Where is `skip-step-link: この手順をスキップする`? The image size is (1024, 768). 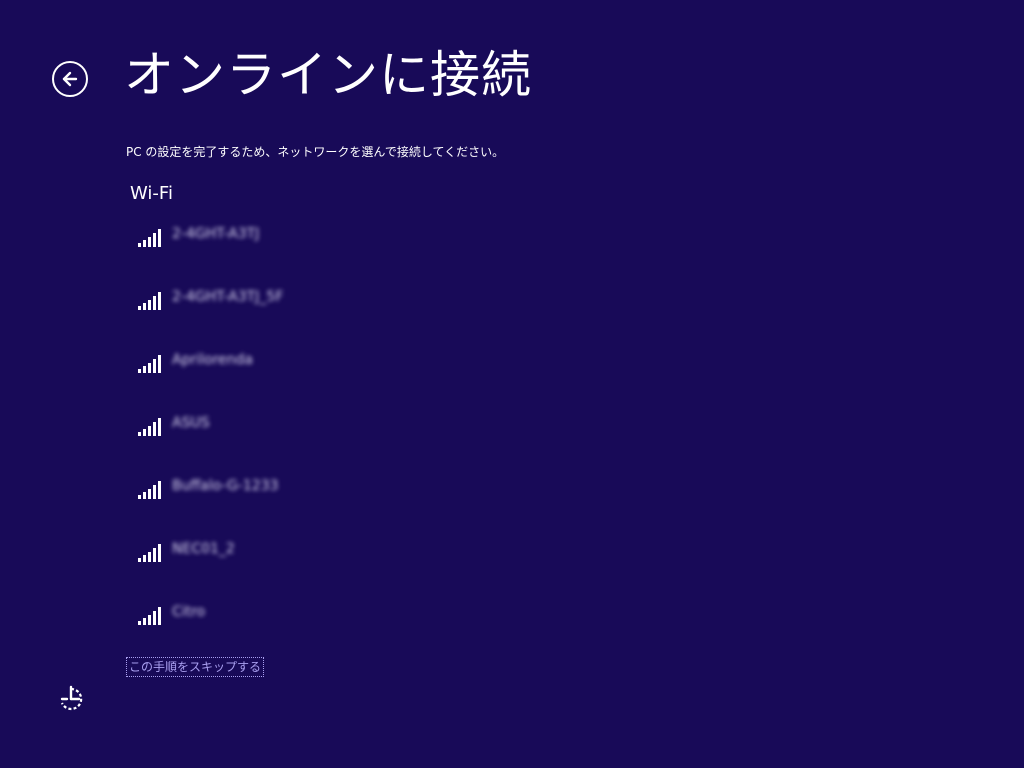
skip-step-link: この手順をスキップする is located at coordinates (195, 667).